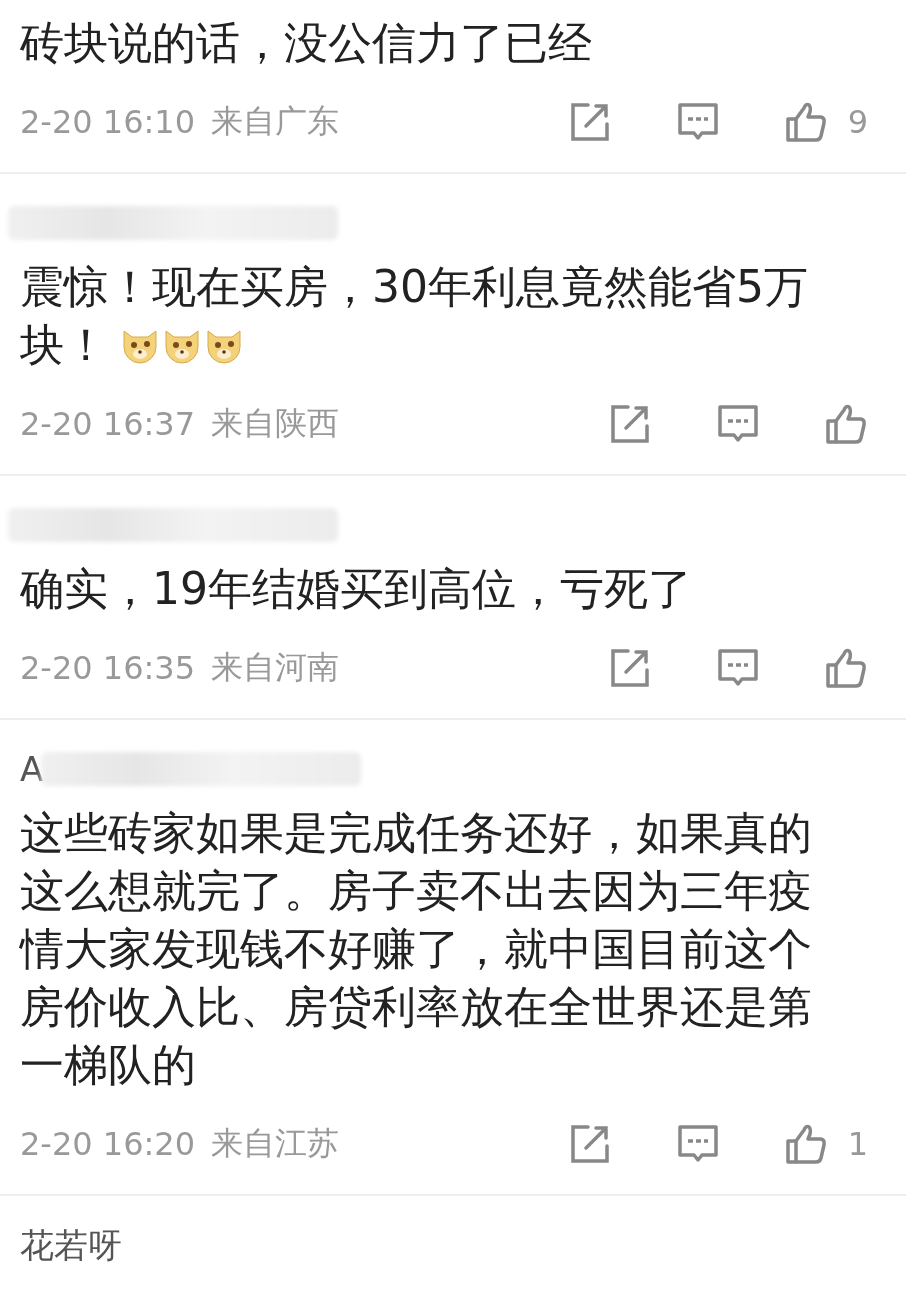  What do you see at coordinates (857, 1144) in the screenshot?
I see `like-count: 1` at bounding box center [857, 1144].